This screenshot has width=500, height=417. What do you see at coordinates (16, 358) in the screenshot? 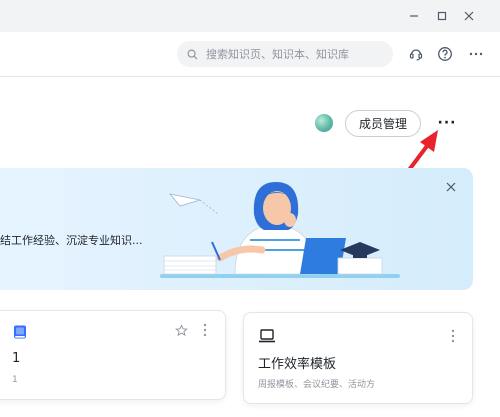
I see `card-title: 1` at bounding box center [16, 358].